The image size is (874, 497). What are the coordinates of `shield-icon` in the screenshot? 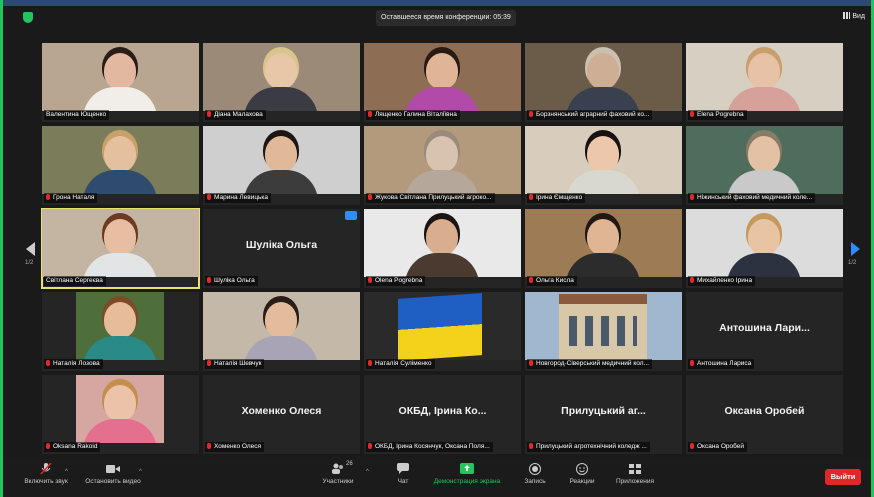 It's located at (28, 17).